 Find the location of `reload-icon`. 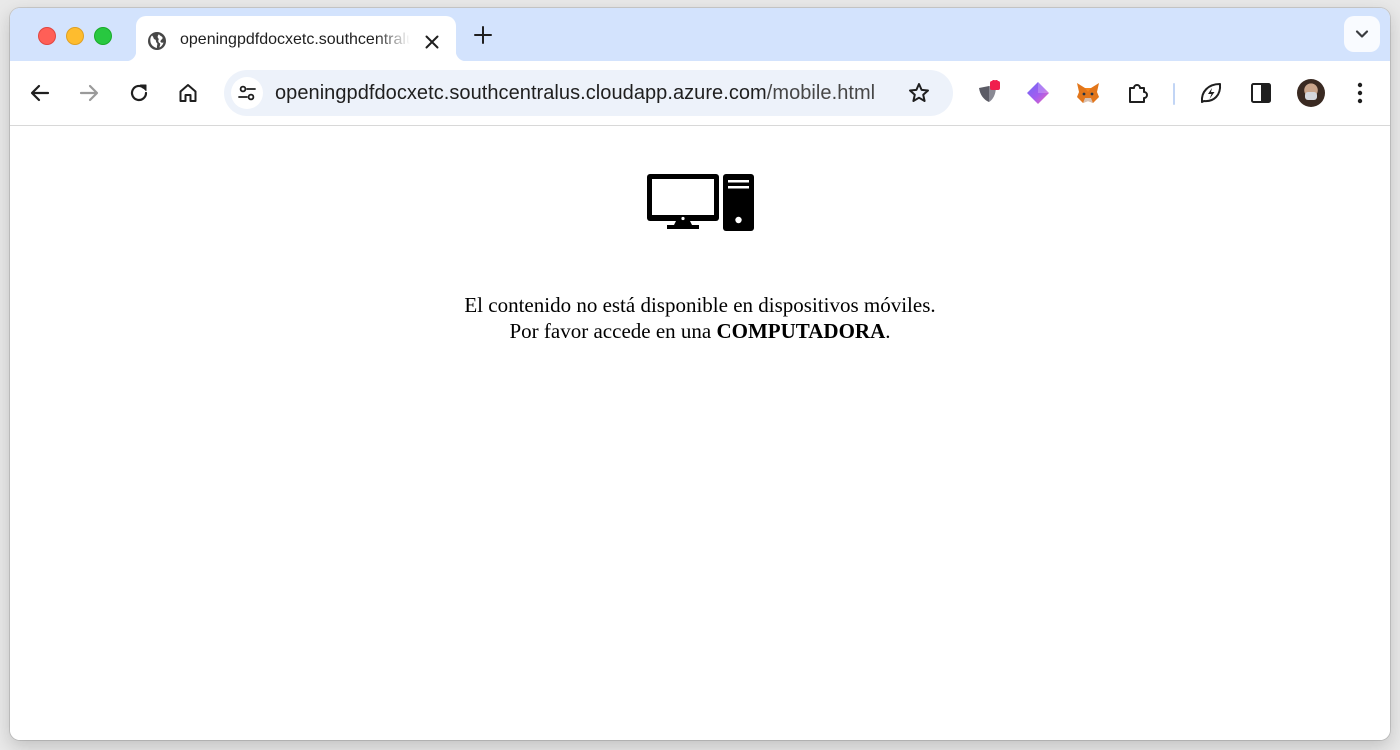

reload-icon is located at coordinates (139, 93).